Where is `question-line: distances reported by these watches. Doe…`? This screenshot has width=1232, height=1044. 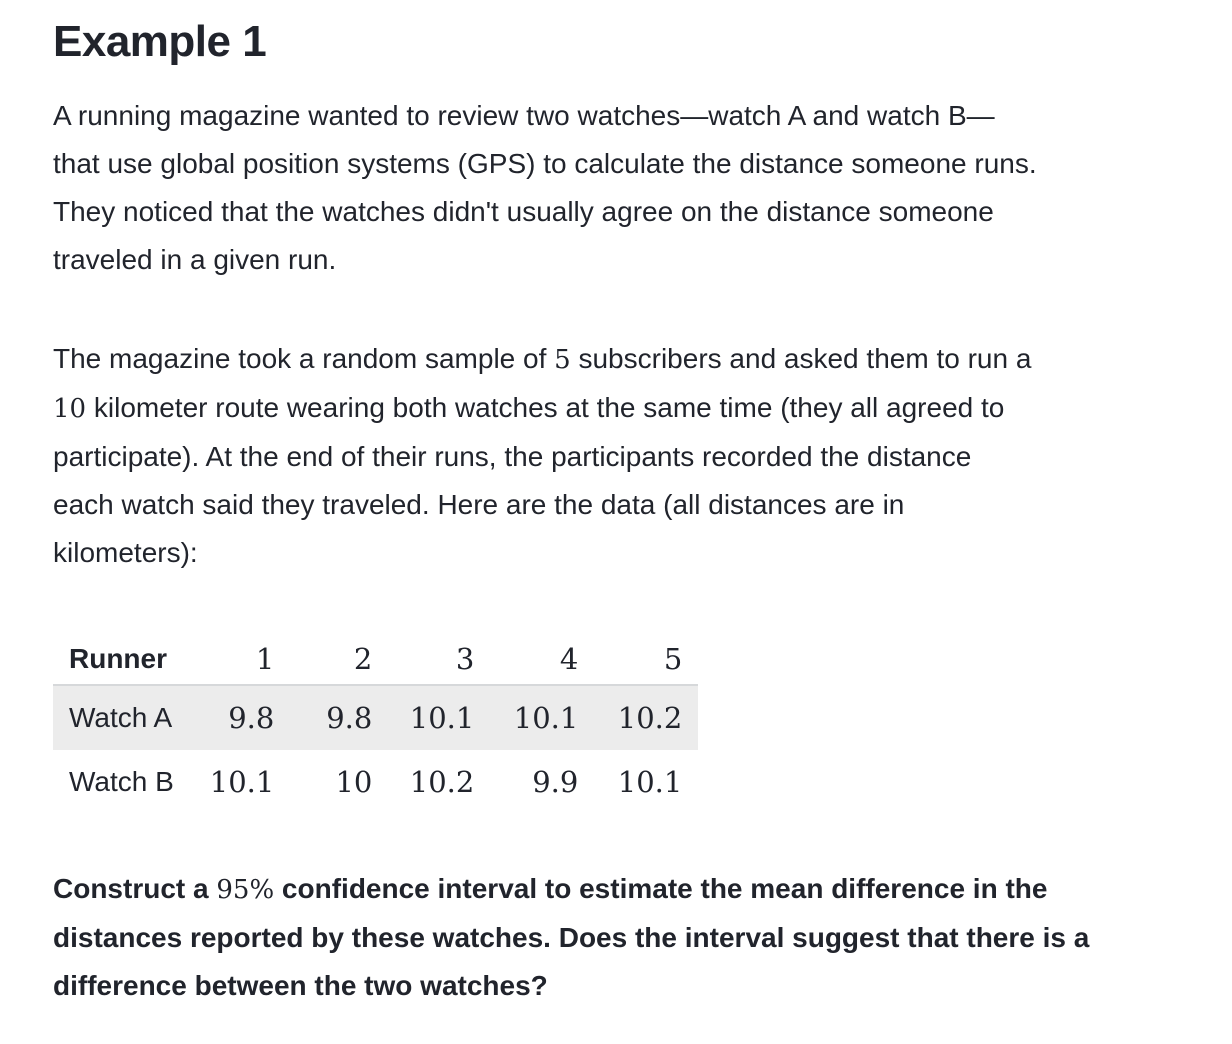
question-line: distances reported by these watches. Doe… is located at coordinates (571, 937).